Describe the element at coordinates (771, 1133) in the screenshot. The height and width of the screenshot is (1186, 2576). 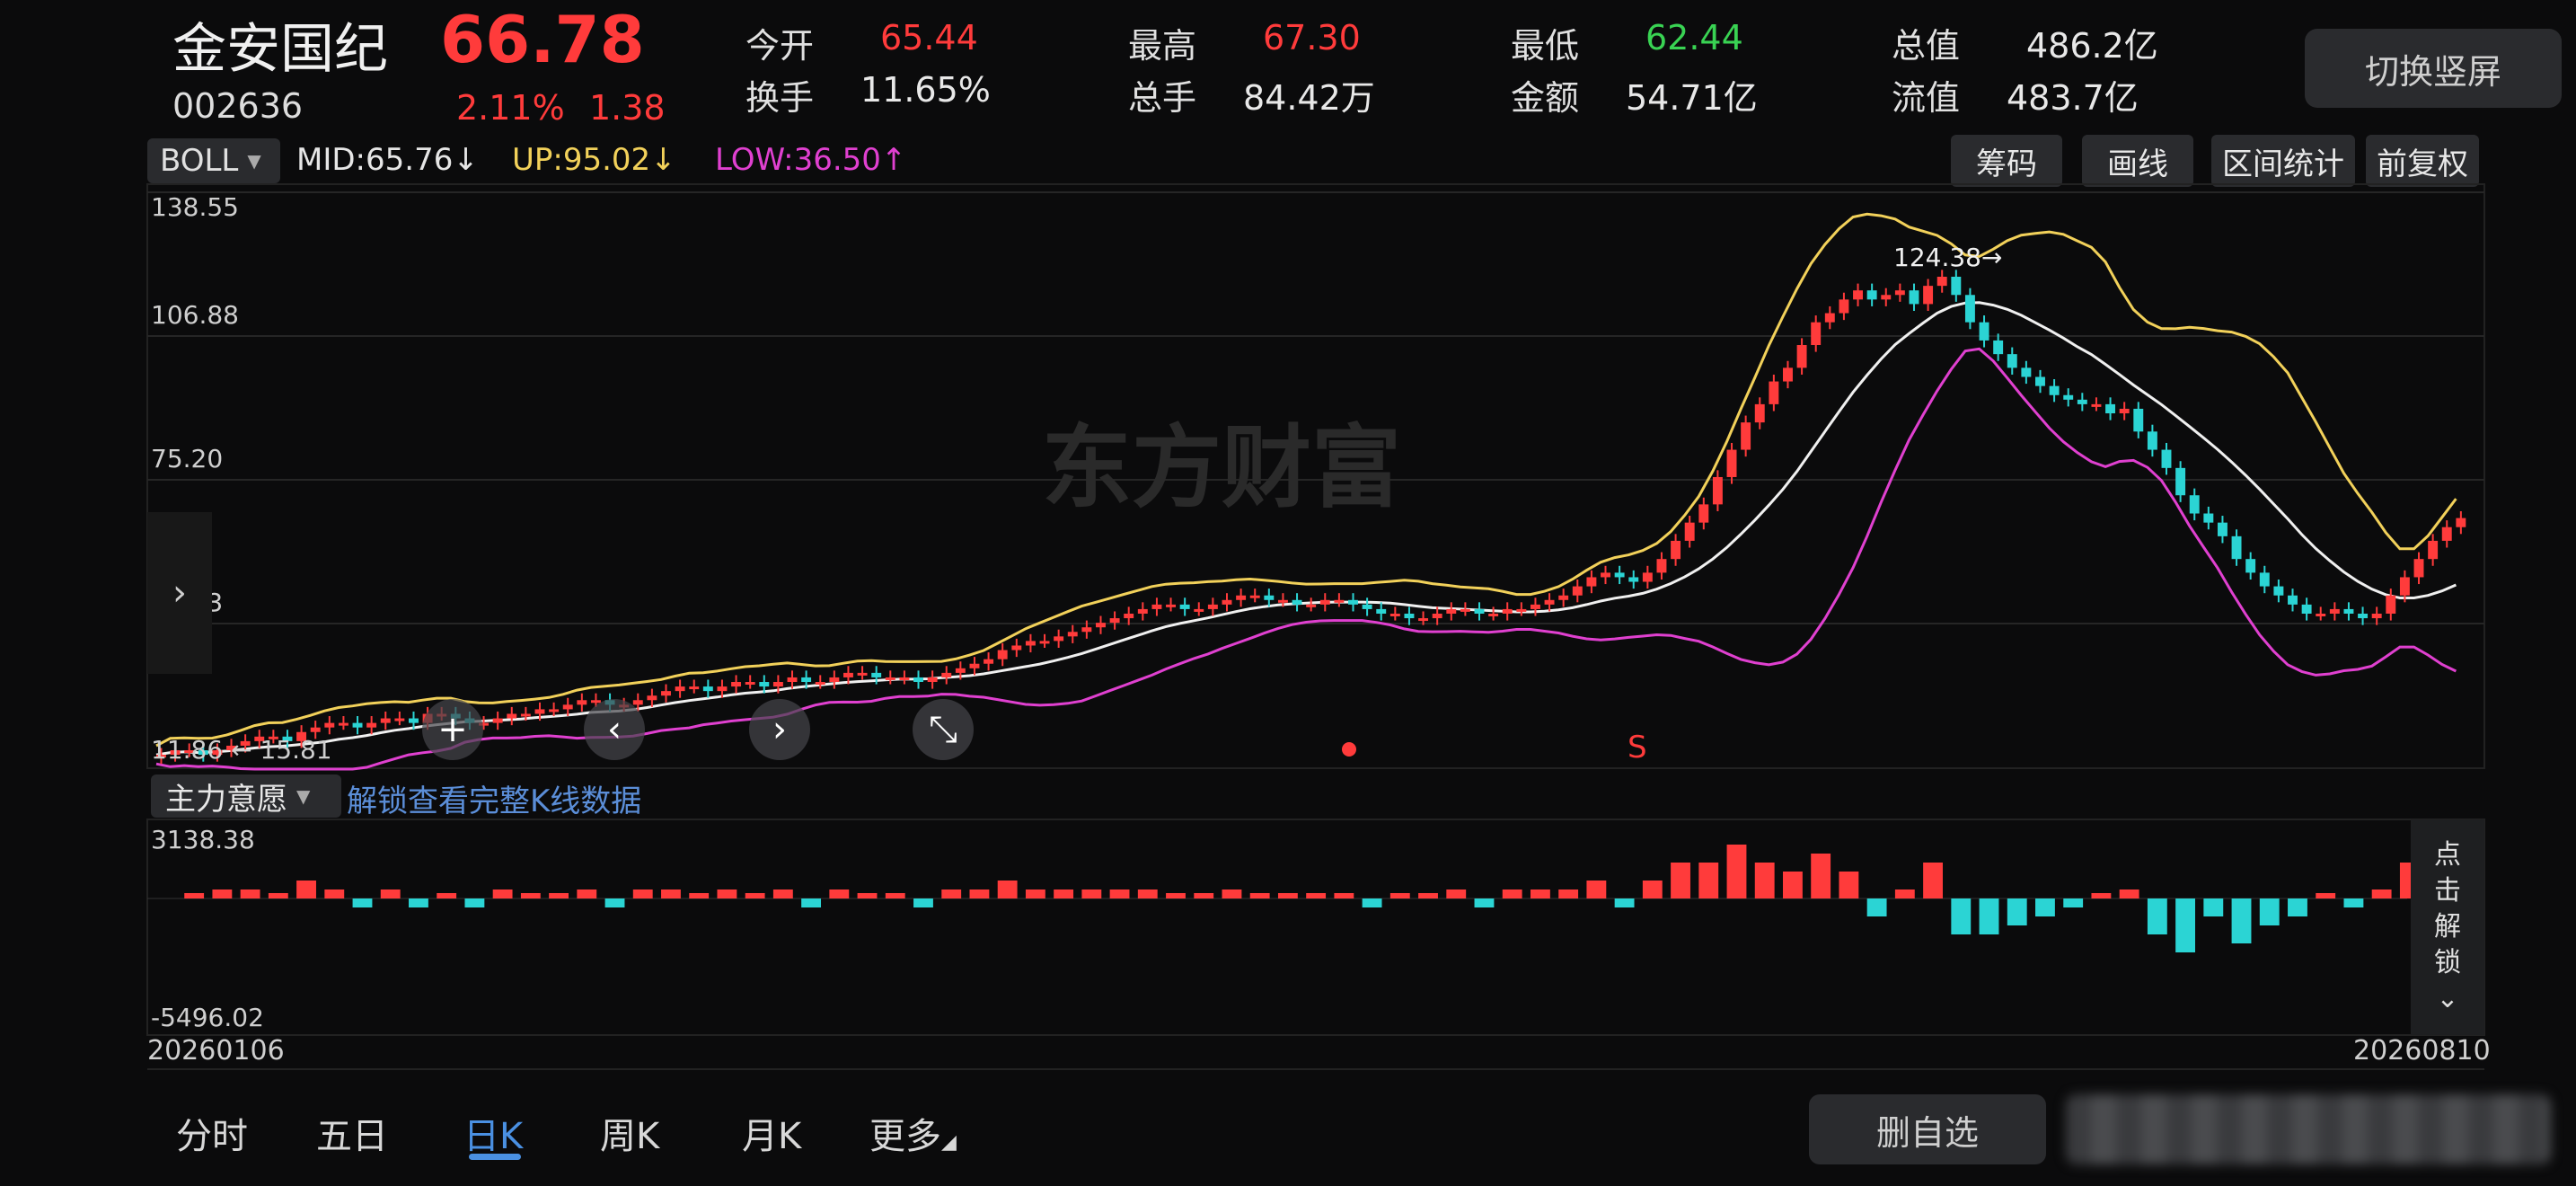
I see `tab-monthly-k: 月K` at that location.